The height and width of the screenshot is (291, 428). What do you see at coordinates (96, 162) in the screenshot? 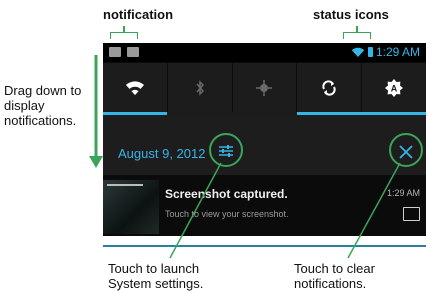
I see `drag-down-arrowhead` at bounding box center [96, 162].